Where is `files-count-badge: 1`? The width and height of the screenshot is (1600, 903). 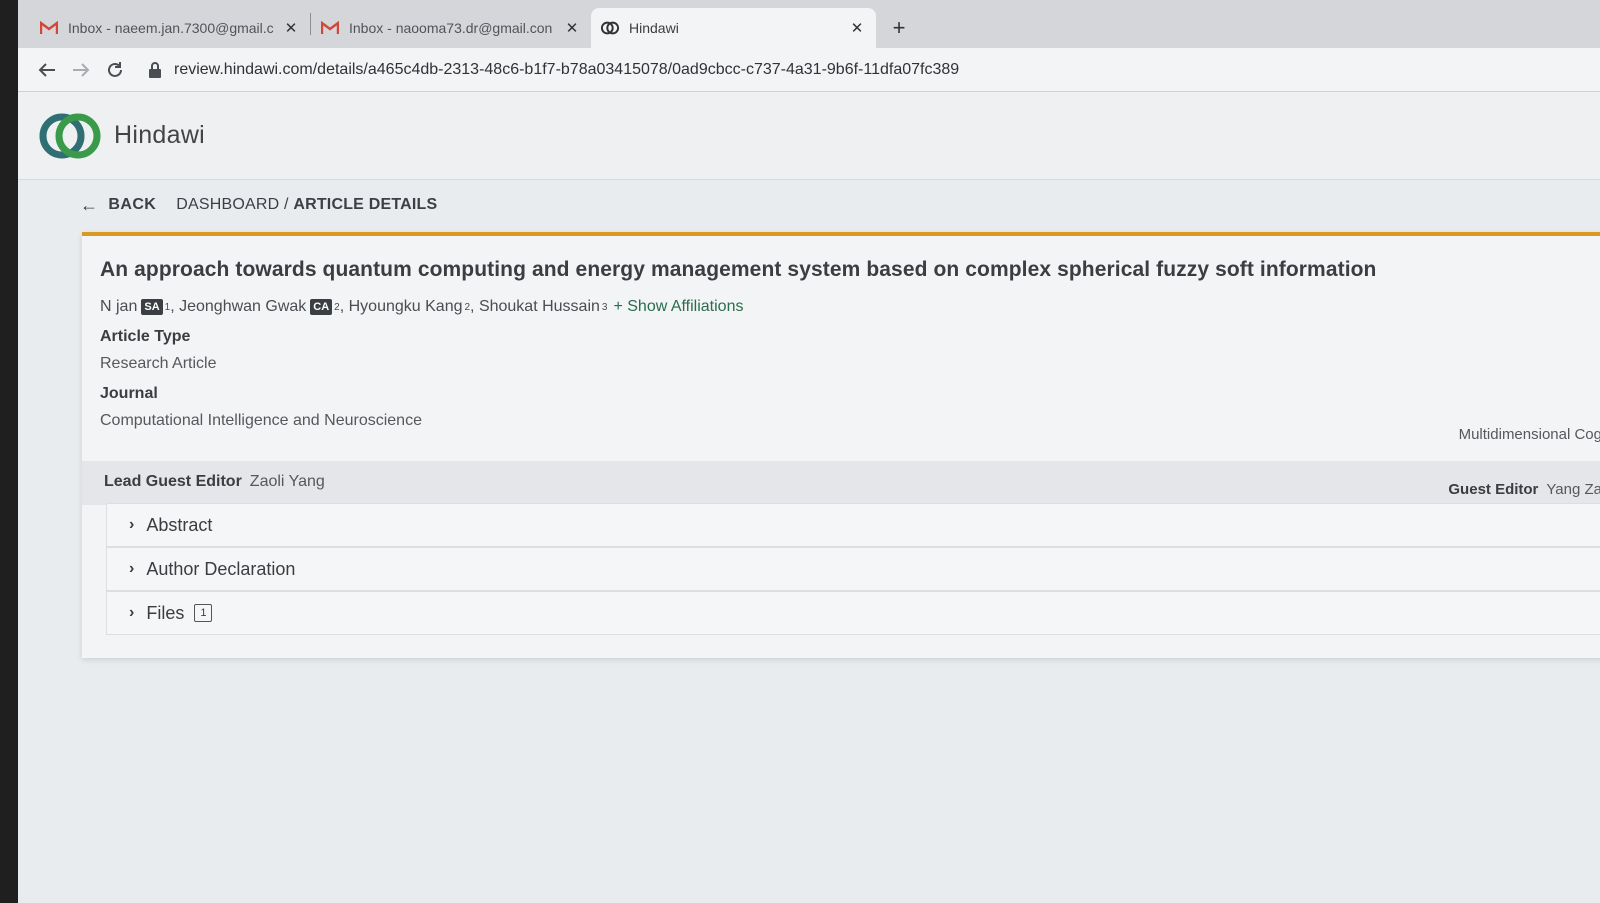 files-count-badge: 1 is located at coordinates (203, 613).